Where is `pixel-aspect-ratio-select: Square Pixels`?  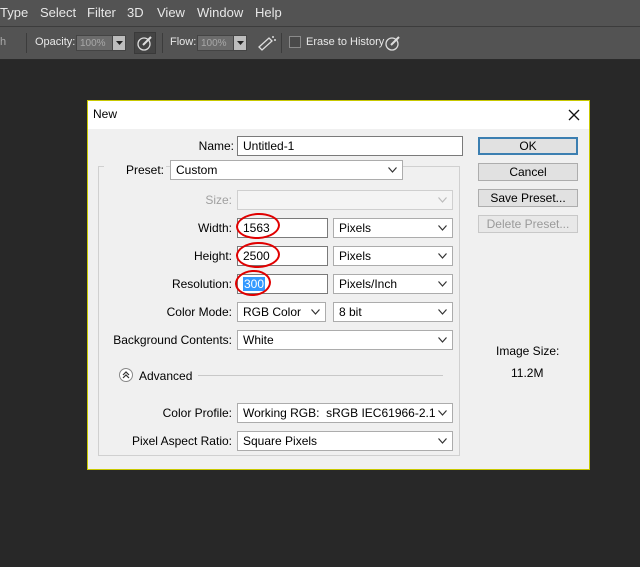 pixel-aspect-ratio-select: Square Pixels is located at coordinates (345, 441).